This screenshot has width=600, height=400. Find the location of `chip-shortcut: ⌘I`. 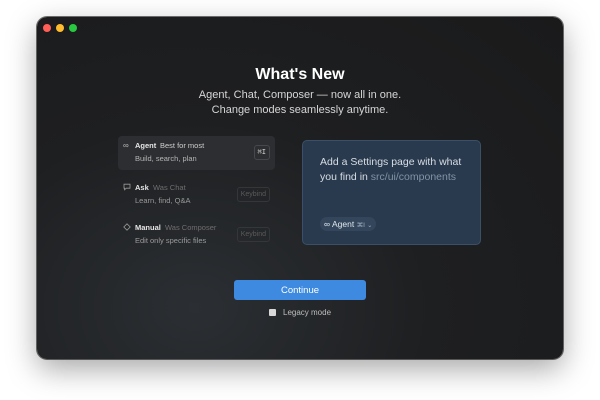

chip-shortcut: ⌘I is located at coordinates (360, 225).